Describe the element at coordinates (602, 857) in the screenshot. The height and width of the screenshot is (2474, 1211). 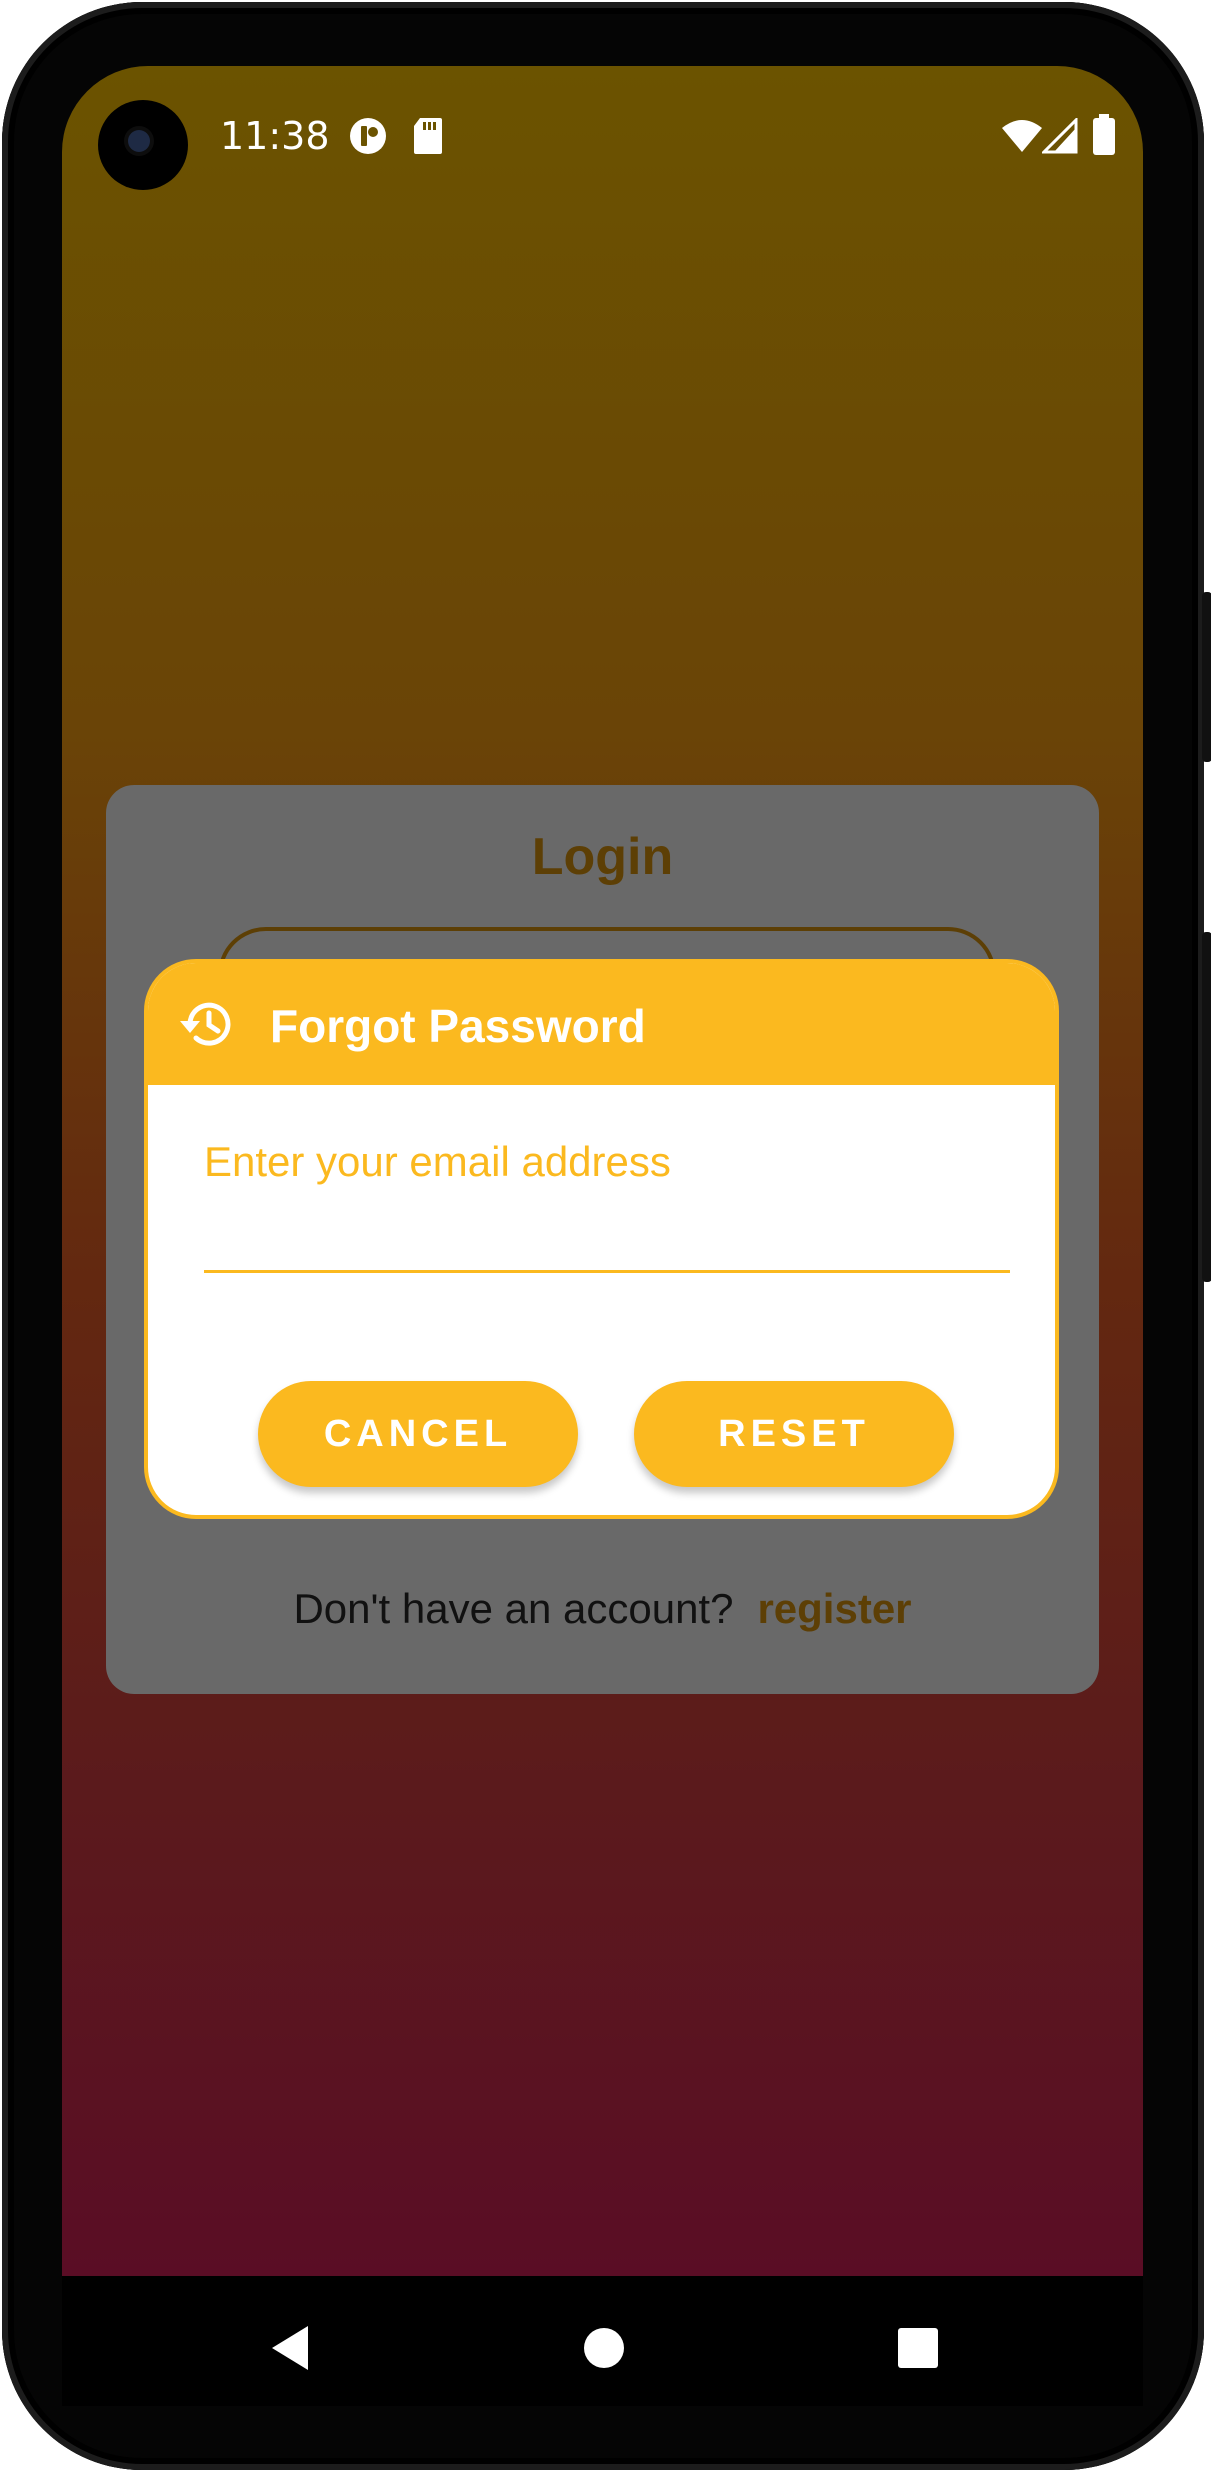
I see `login-title: Login` at that location.